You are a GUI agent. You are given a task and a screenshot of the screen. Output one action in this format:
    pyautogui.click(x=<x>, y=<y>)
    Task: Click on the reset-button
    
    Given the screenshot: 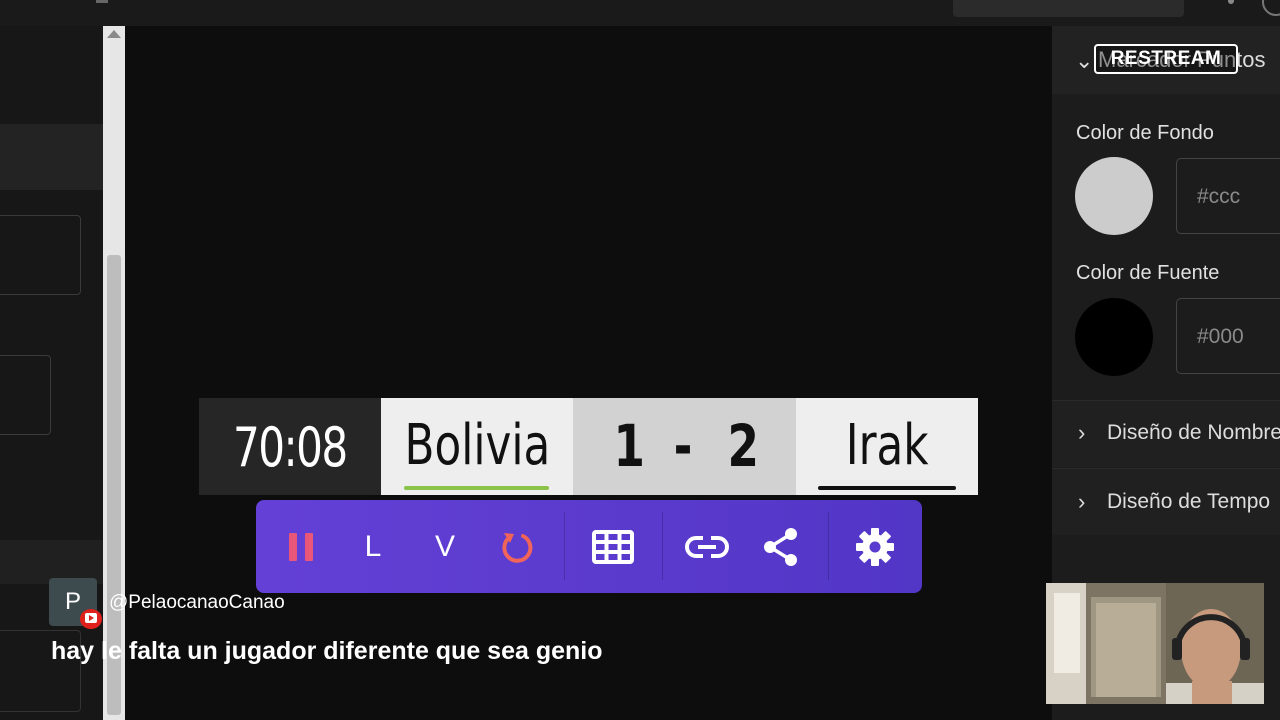 What is the action you would take?
    pyautogui.click(x=517, y=546)
    